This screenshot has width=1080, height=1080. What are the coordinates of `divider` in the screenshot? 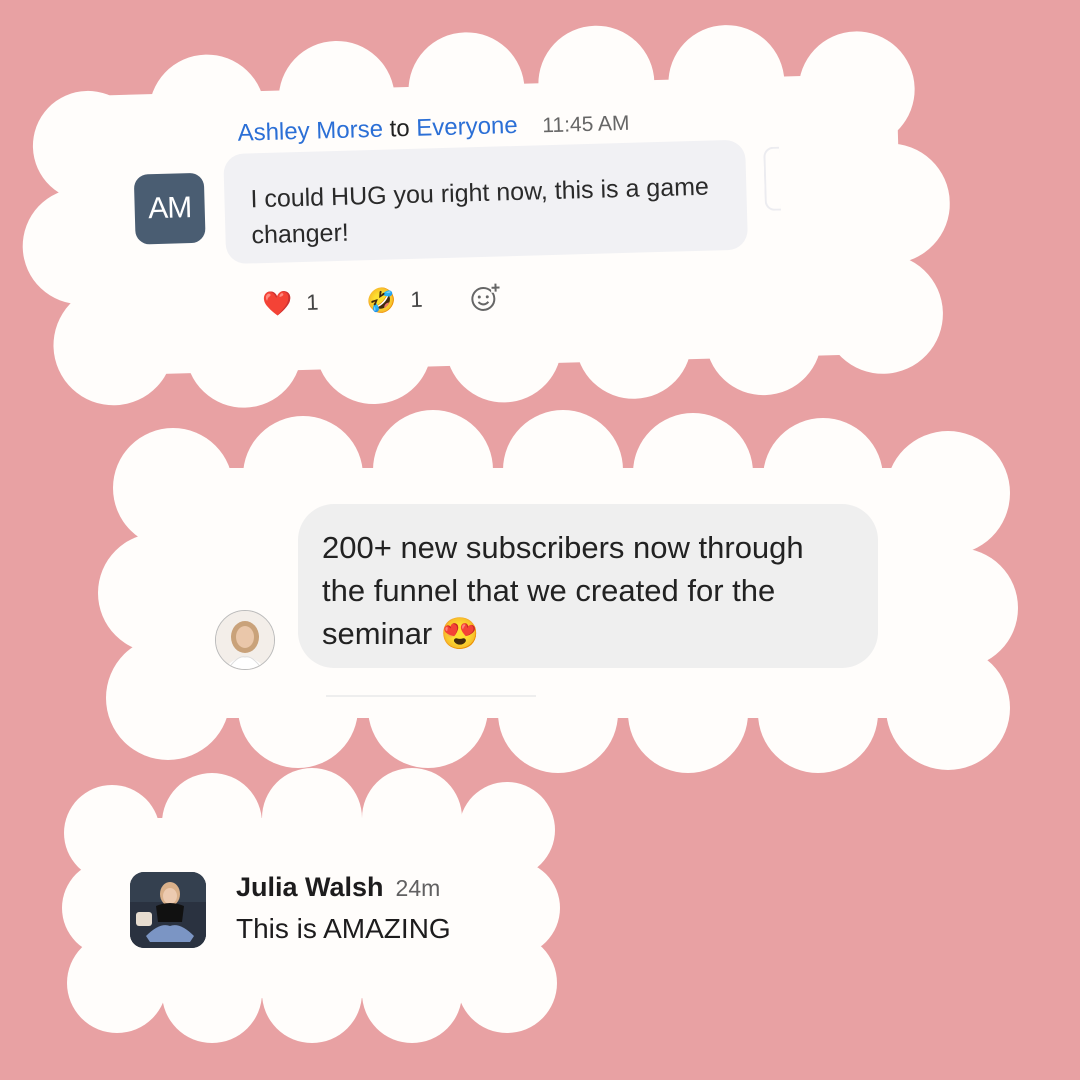 It's located at (431, 696).